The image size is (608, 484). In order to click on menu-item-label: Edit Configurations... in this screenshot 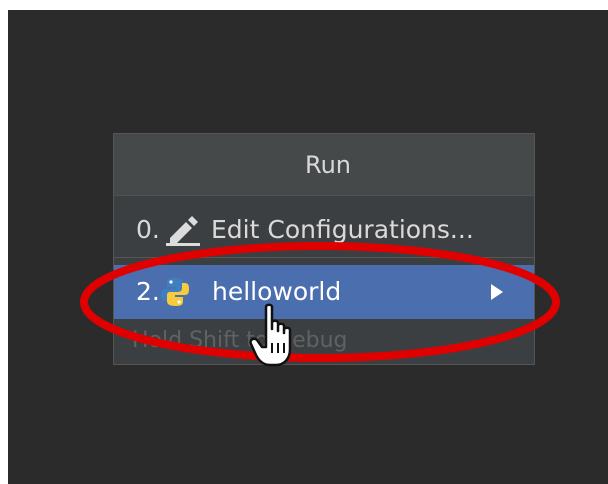, I will do `click(342, 229)`.